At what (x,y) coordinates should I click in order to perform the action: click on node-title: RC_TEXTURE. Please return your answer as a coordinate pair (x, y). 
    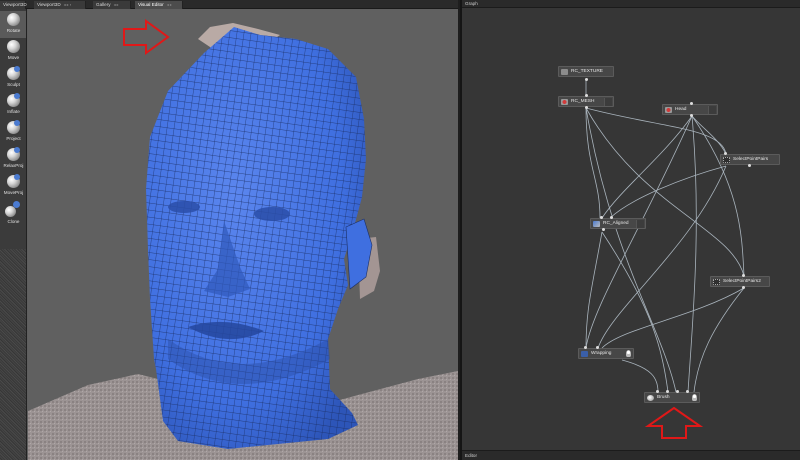
    Looking at the image, I should click on (587, 71).